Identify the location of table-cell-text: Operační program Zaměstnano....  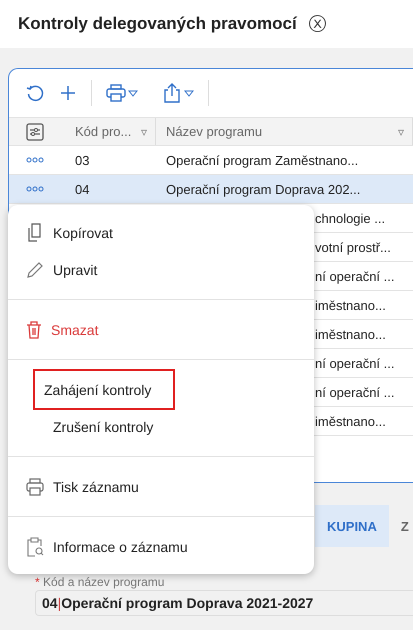
(262, 160).